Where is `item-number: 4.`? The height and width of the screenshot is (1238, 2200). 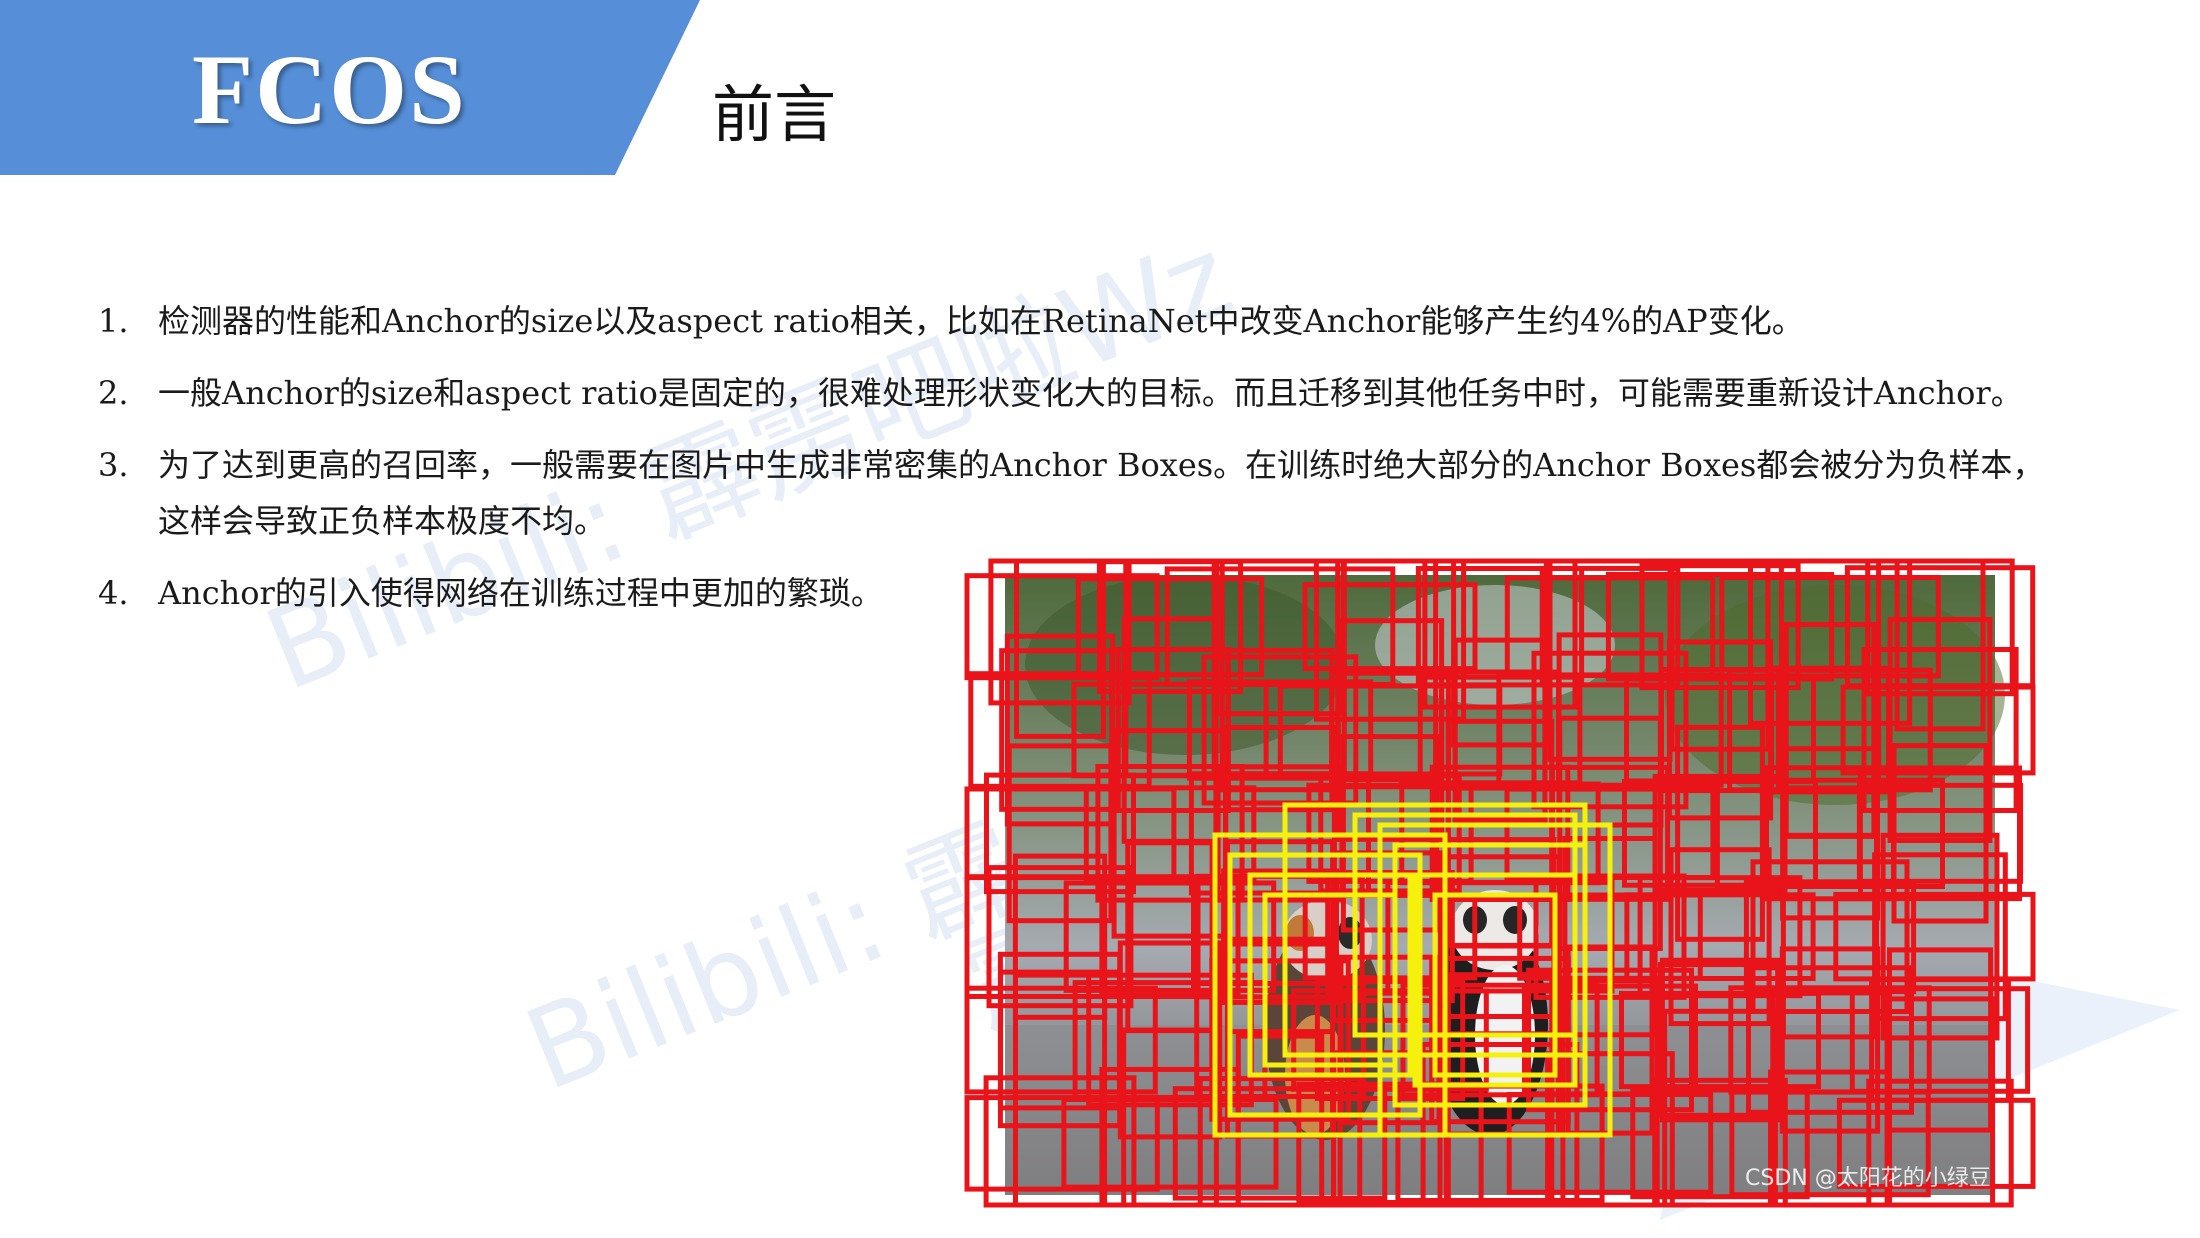 item-number: 4. is located at coordinates (113, 593).